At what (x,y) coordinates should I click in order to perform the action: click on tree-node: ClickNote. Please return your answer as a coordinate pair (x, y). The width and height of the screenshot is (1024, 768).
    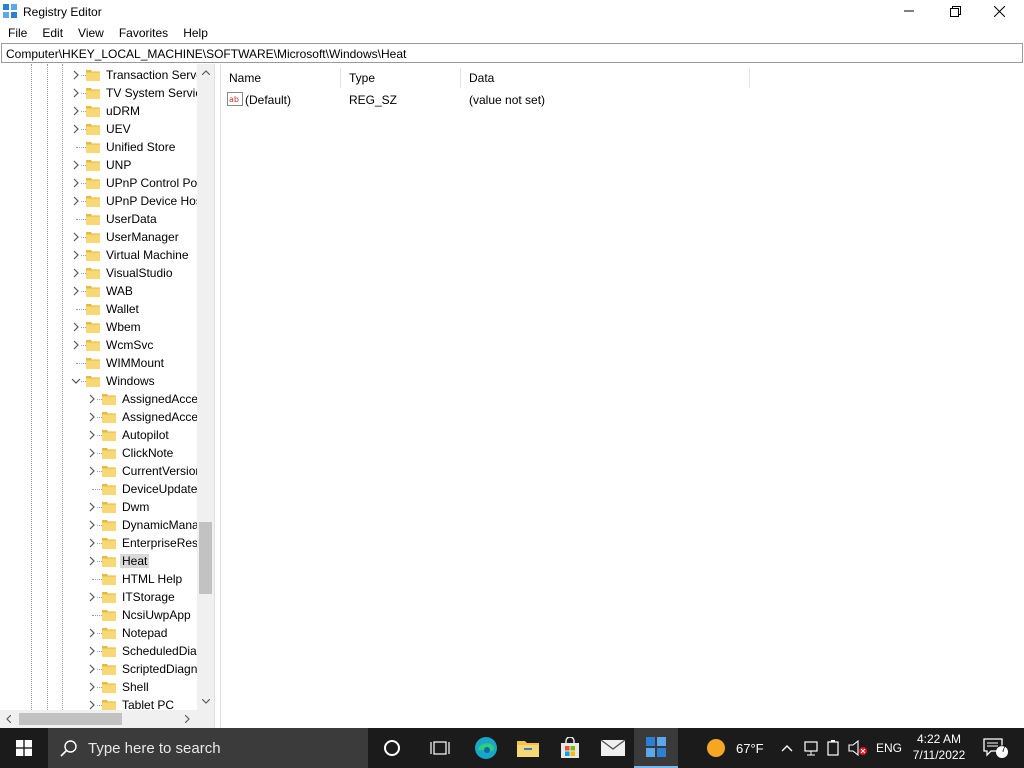
    Looking at the image, I should click on (98, 453).